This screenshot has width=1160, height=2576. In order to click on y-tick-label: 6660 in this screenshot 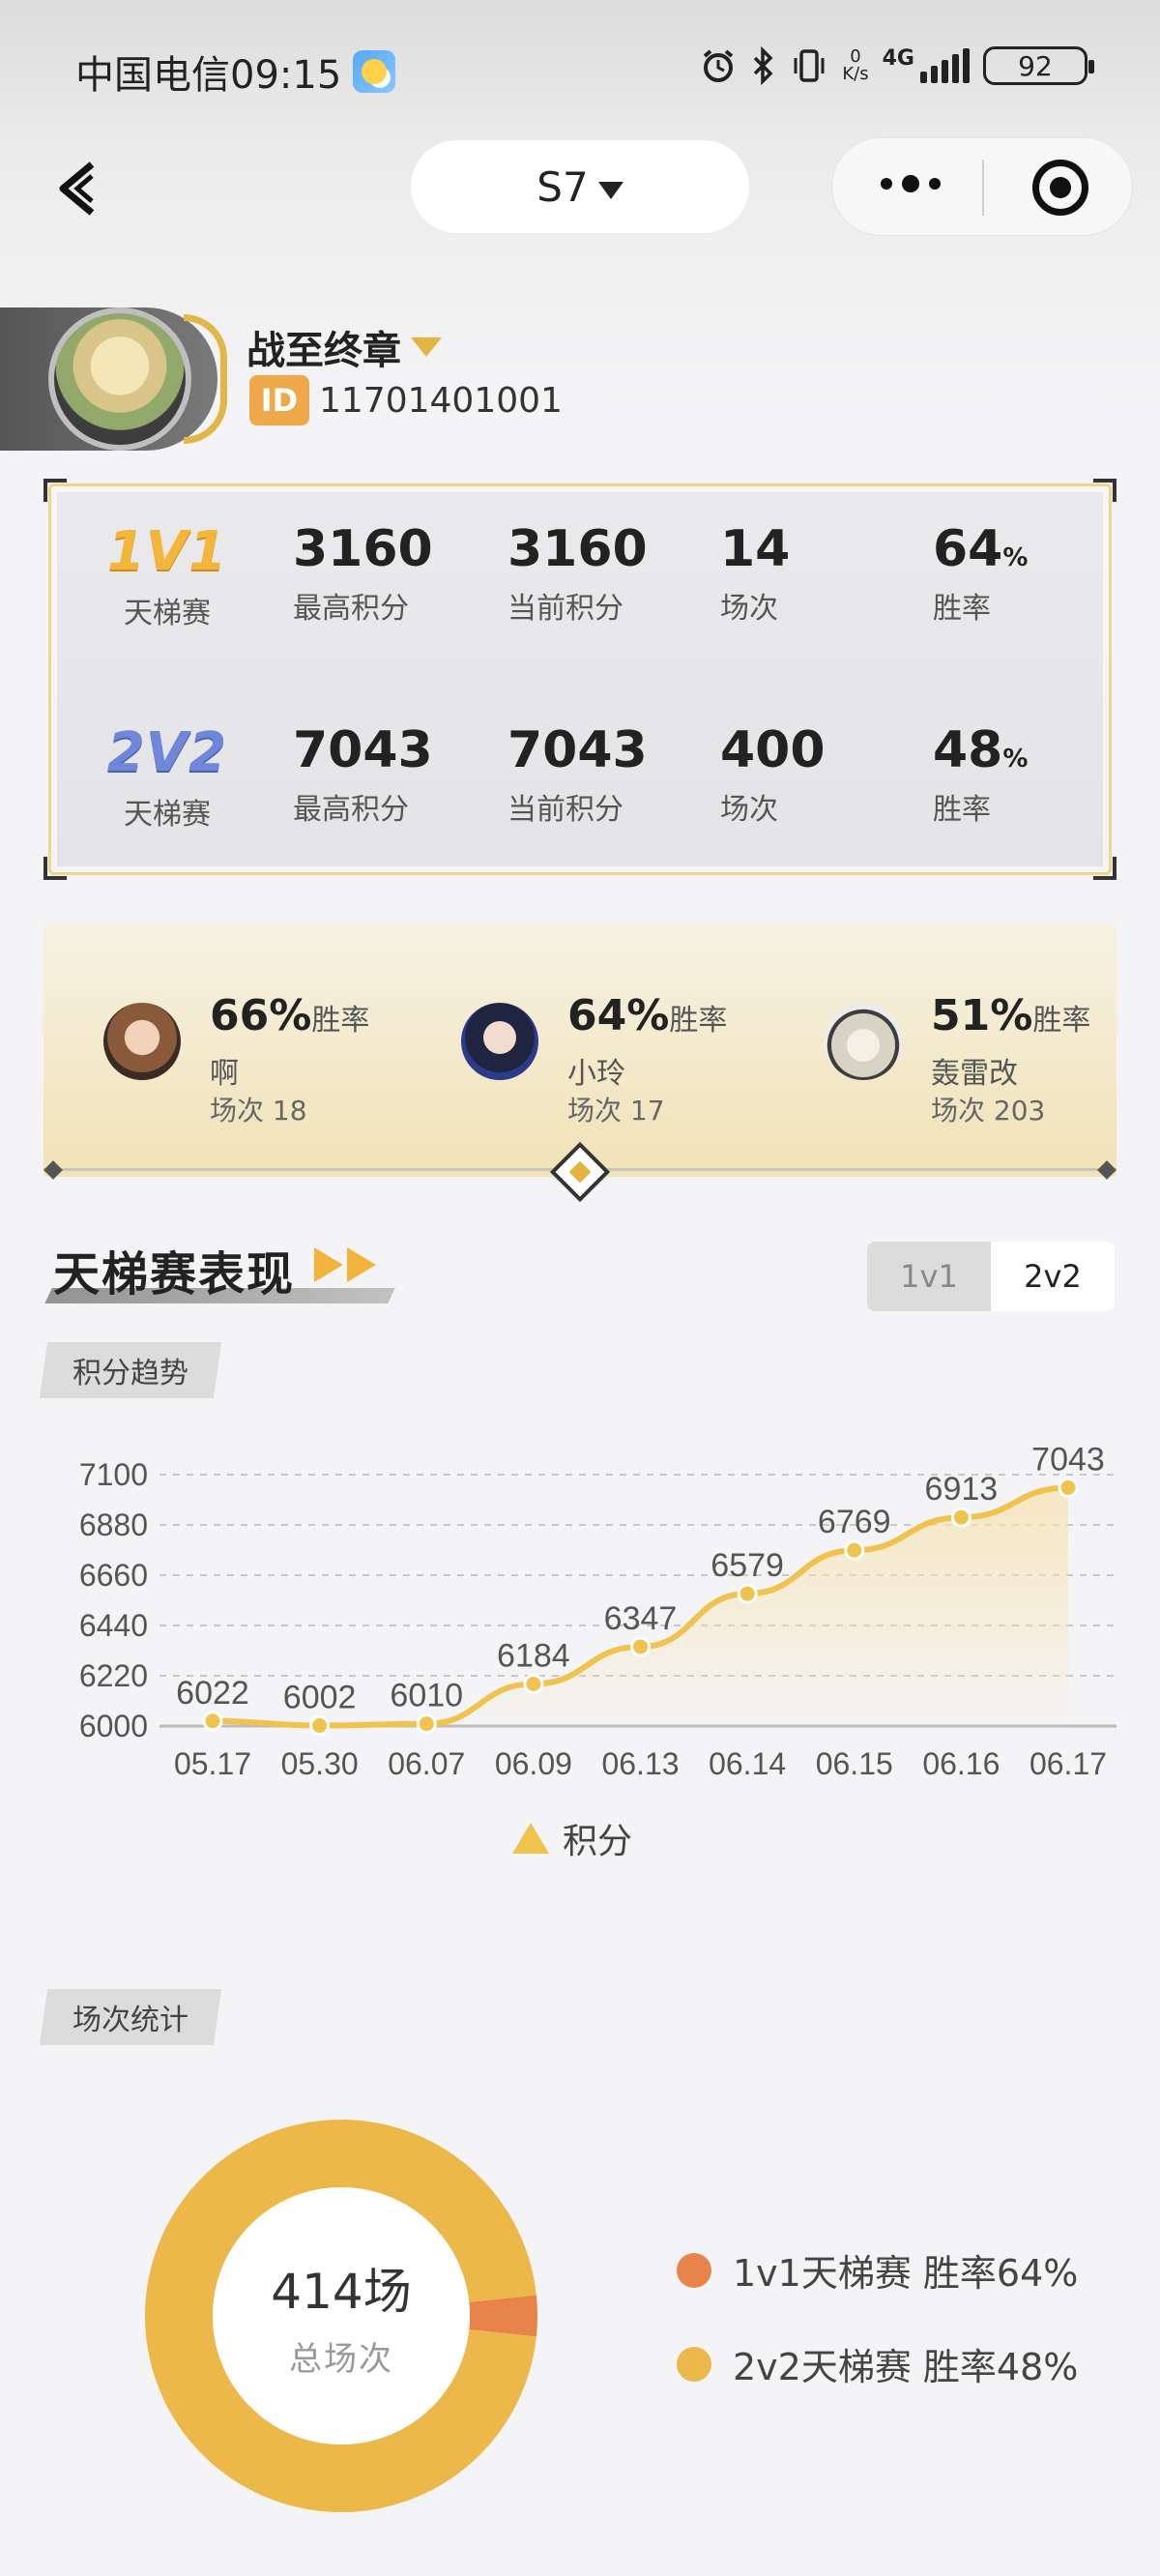, I will do `click(114, 1575)`.